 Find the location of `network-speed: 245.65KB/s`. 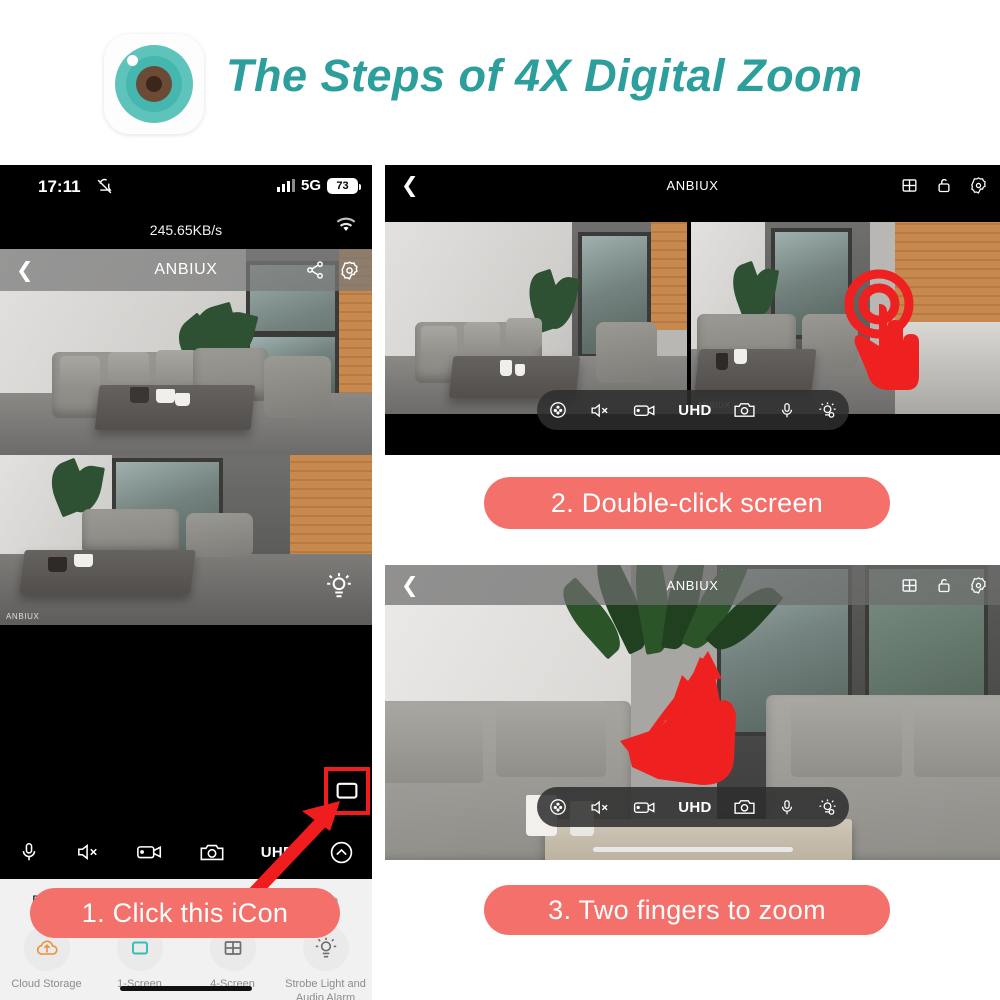

network-speed: 245.65KB/s is located at coordinates (186, 230).